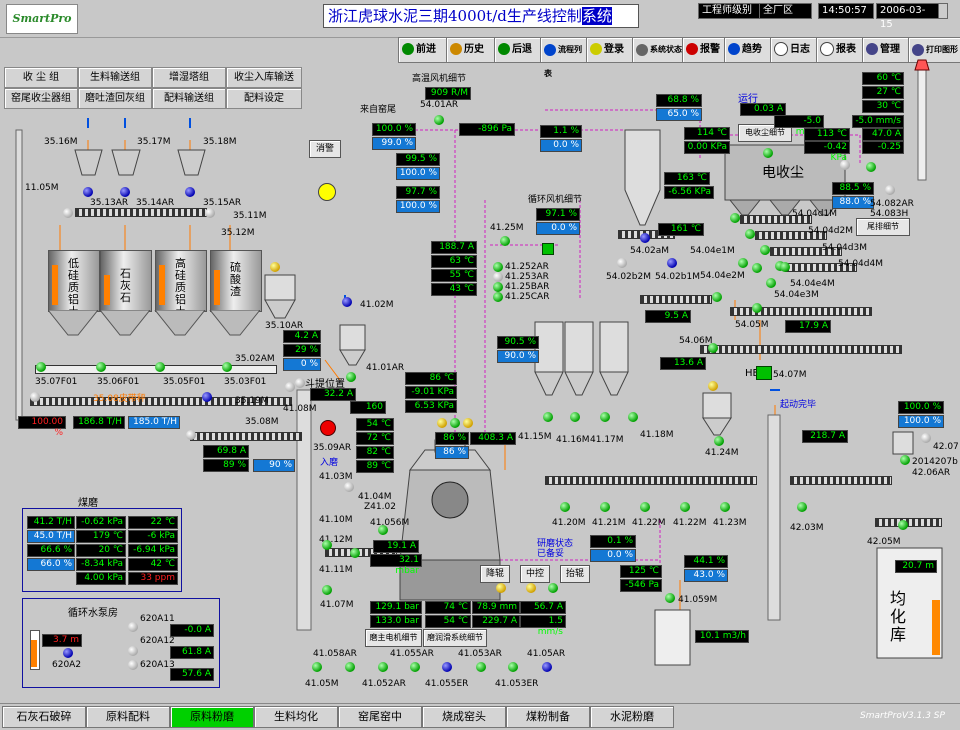 The width and height of the screenshot is (960, 730). I want to click on conveyor-54-04e, so click(676, 299).